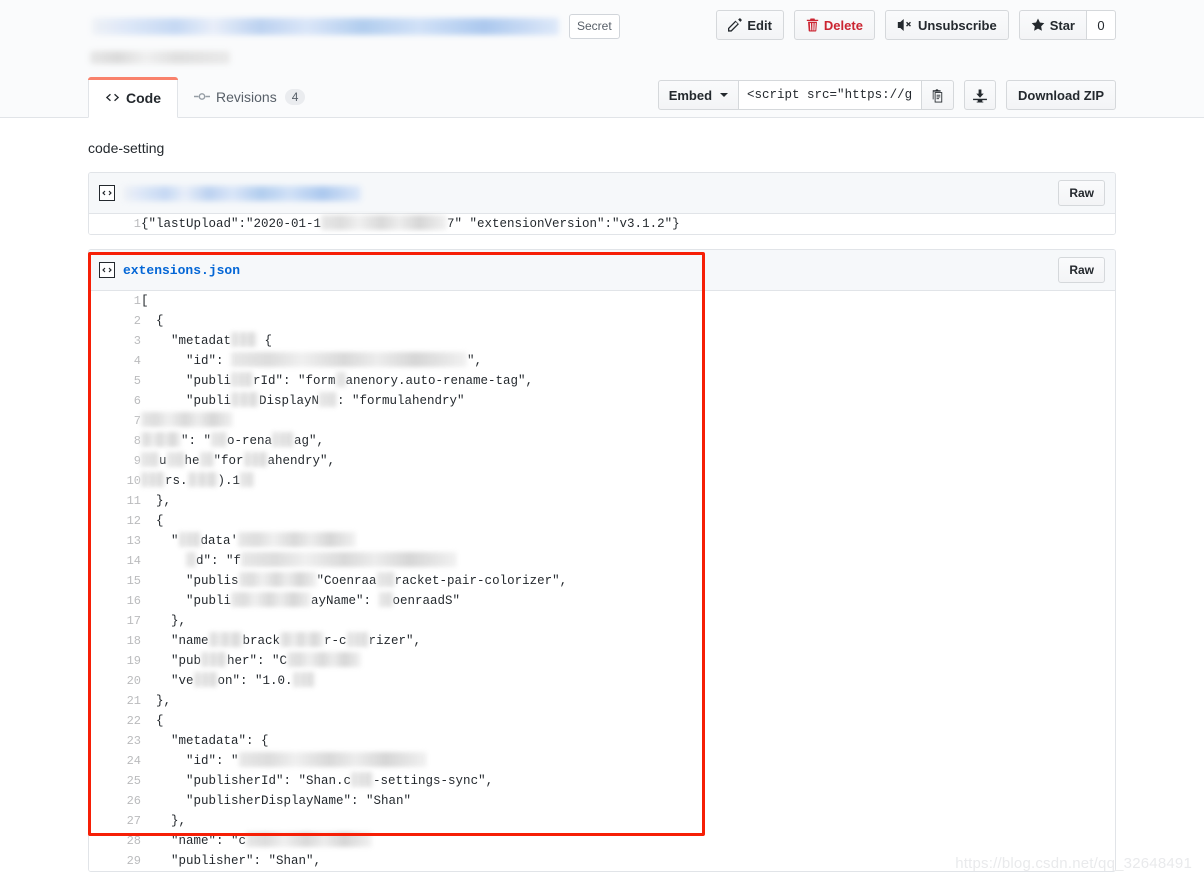 This screenshot has height=880, width=1204. Describe the element at coordinates (115, 601) in the screenshot. I see `line-number: 16` at that location.